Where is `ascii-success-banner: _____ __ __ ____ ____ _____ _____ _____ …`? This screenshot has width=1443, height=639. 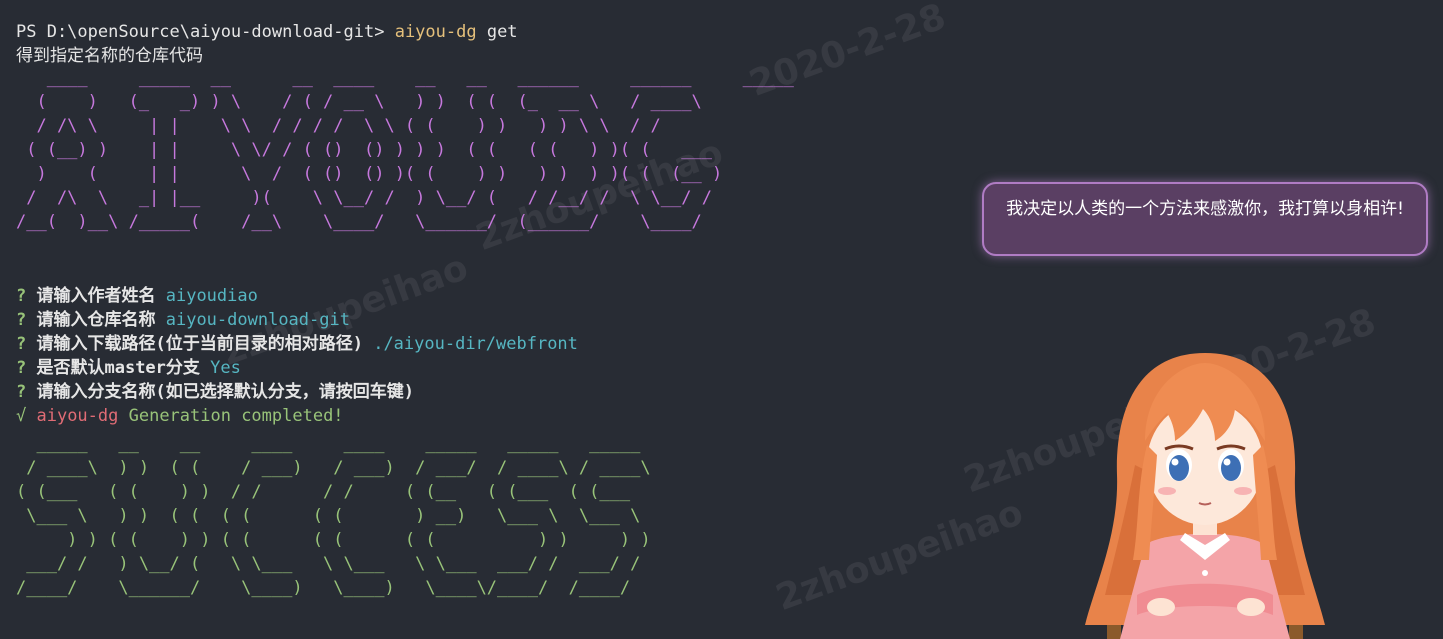
ascii-success-banner: _____ __ __ ____ ____ _____ _____ _____ … is located at coordinates (333, 516).